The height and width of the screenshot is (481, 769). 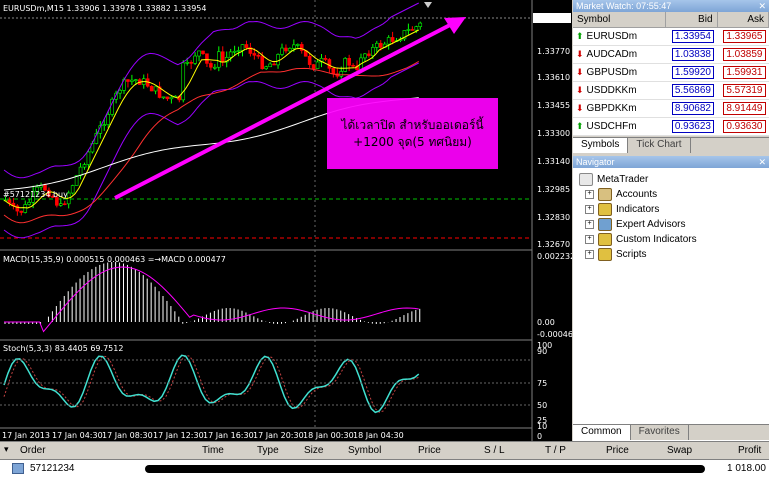 I want to click on column-sl: S / L, so click(x=494, y=450).